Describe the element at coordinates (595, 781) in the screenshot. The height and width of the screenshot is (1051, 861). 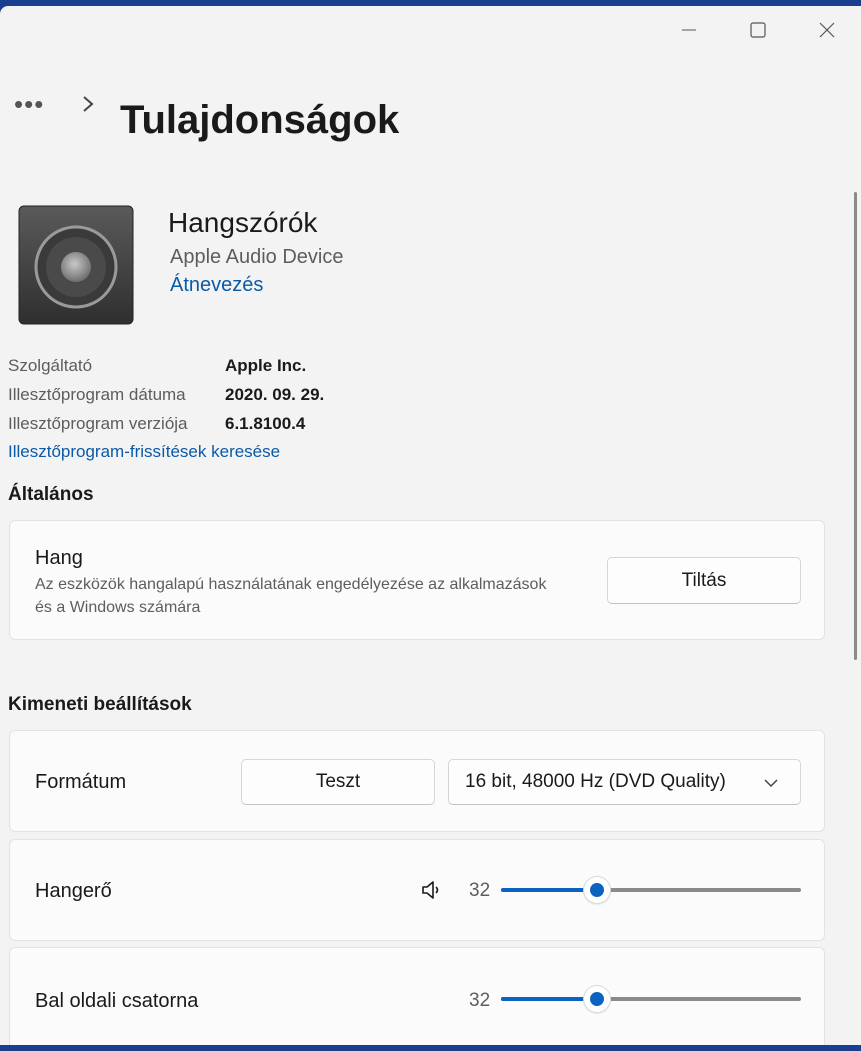
I see `format-select-value: 16 bit, 48000 Hz (DVD Quality)` at that location.